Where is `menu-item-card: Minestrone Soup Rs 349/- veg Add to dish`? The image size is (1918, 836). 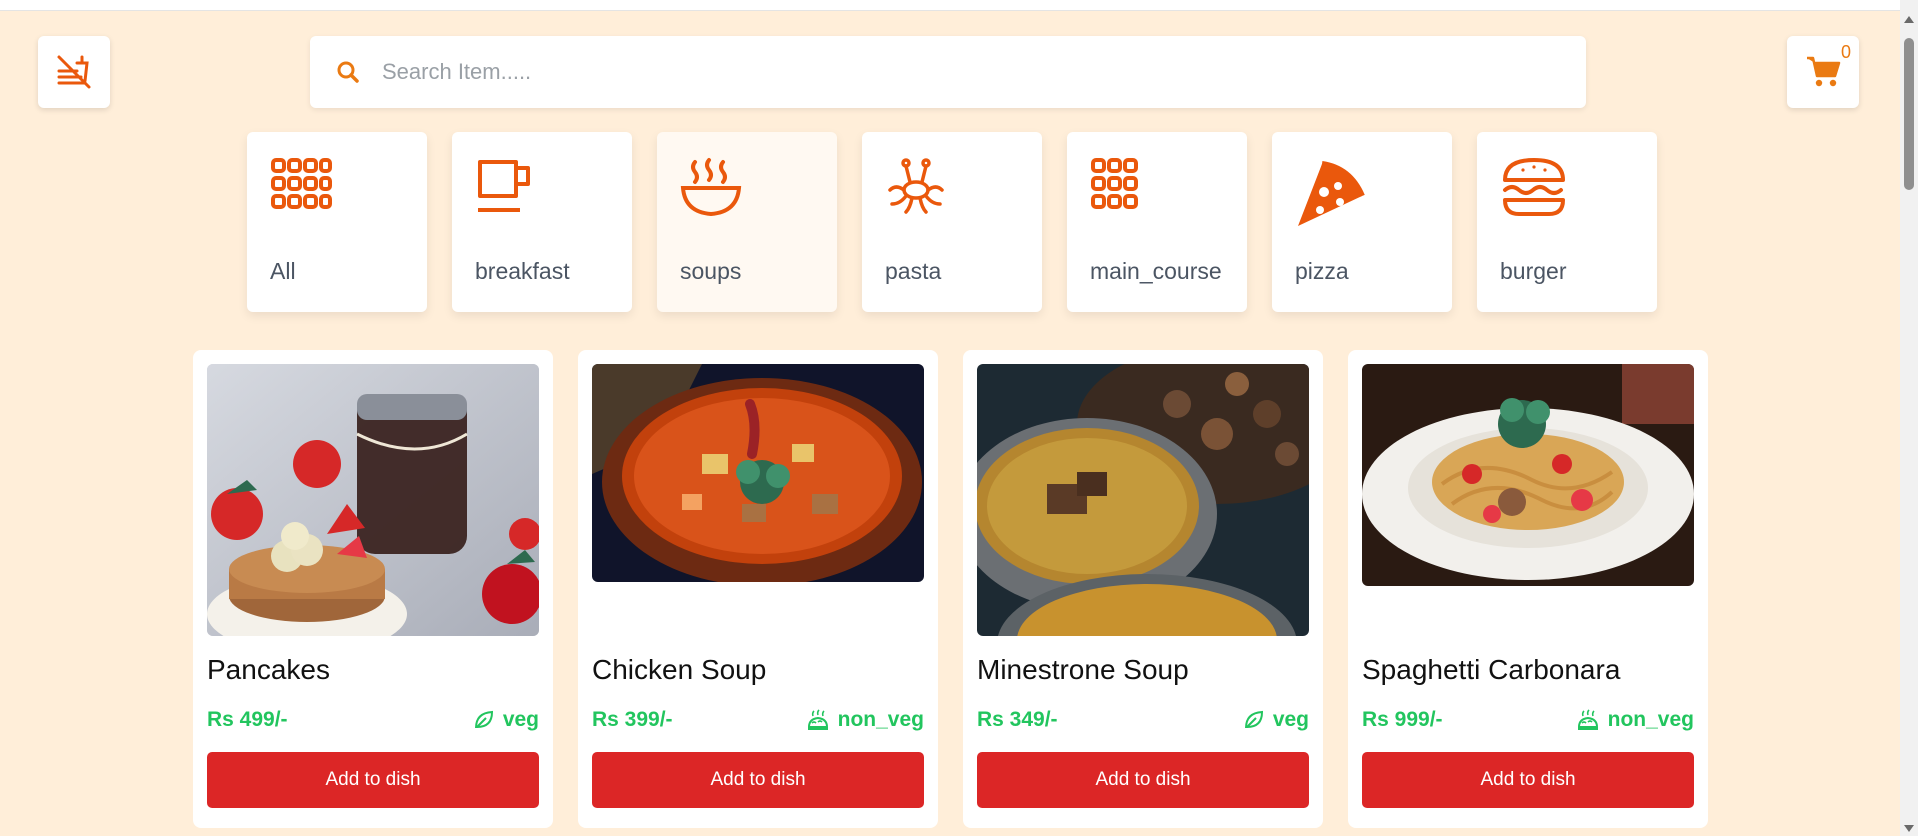
menu-item-card: Minestrone Soup Rs 349/- veg Add to dish is located at coordinates (1143, 589).